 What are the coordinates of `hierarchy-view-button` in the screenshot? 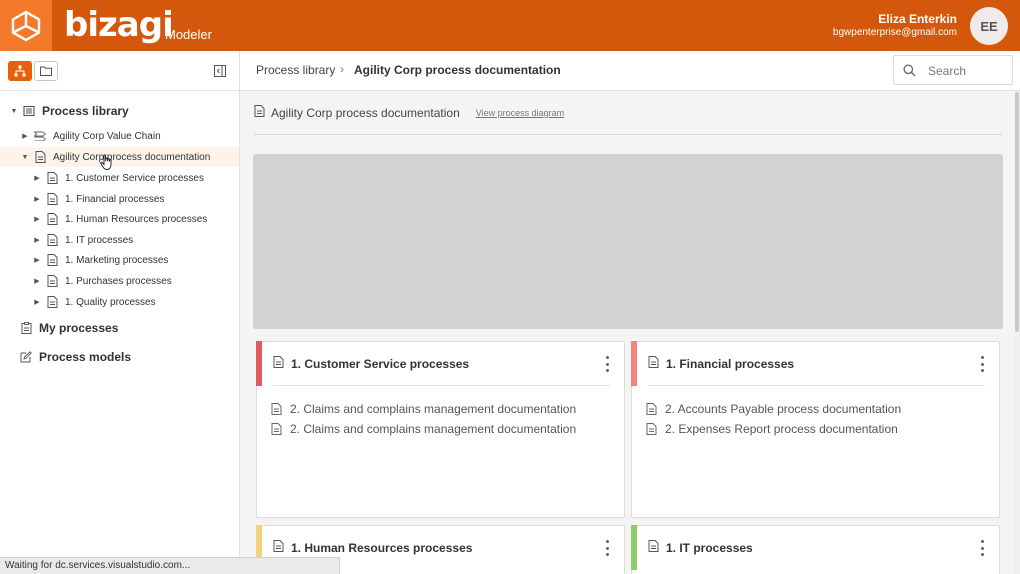 It's located at (20, 71).